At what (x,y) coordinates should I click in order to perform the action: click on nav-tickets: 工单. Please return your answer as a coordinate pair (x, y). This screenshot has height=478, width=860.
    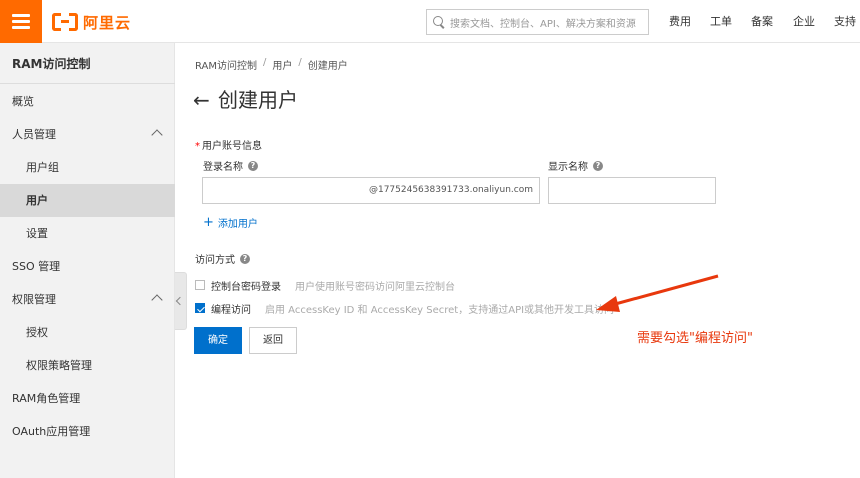
    Looking at the image, I should click on (721, 21).